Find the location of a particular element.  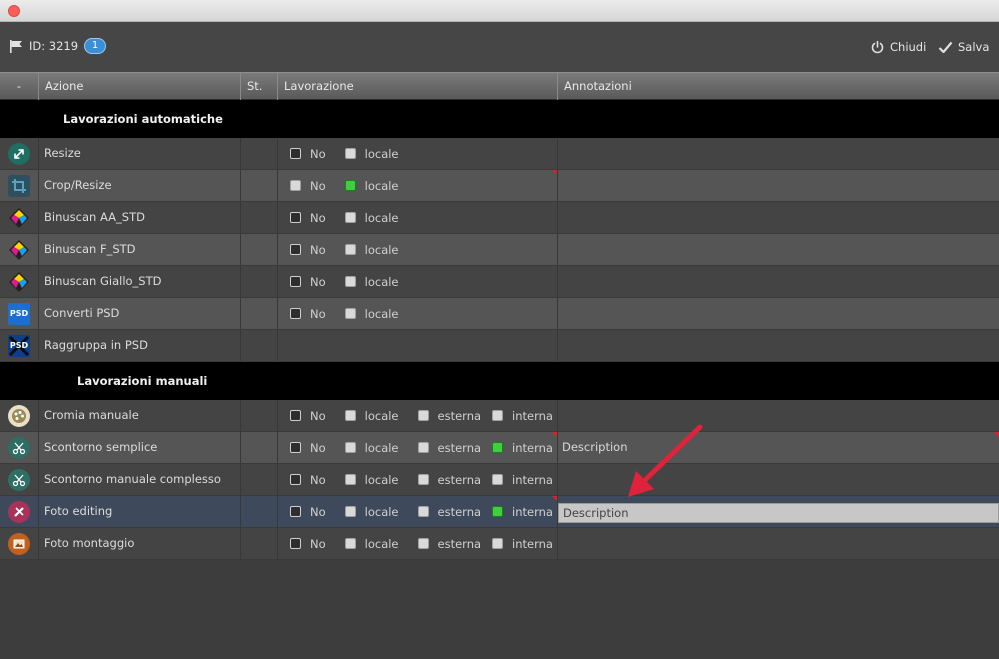

action-name: Foto editing is located at coordinates (140, 511).